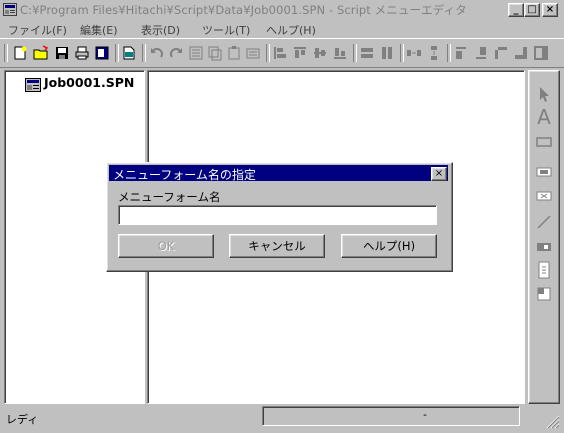  What do you see at coordinates (544, 222) in the screenshot?
I see `line-tool-icon` at bounding box center [544, 222].